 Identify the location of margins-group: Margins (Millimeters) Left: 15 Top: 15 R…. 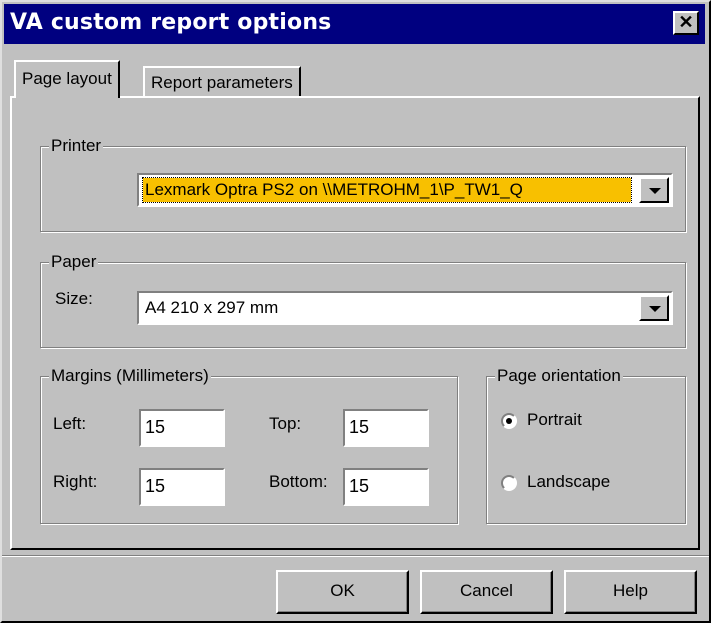
(249, 445).